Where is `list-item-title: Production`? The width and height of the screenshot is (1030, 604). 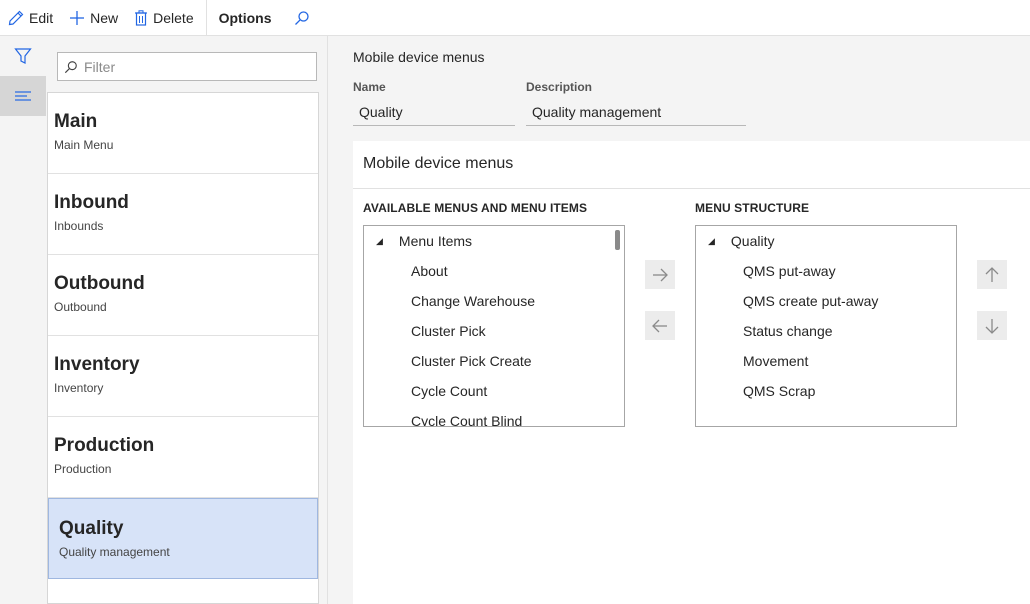
list-item-title: Production is located at coordinates (104, 445).